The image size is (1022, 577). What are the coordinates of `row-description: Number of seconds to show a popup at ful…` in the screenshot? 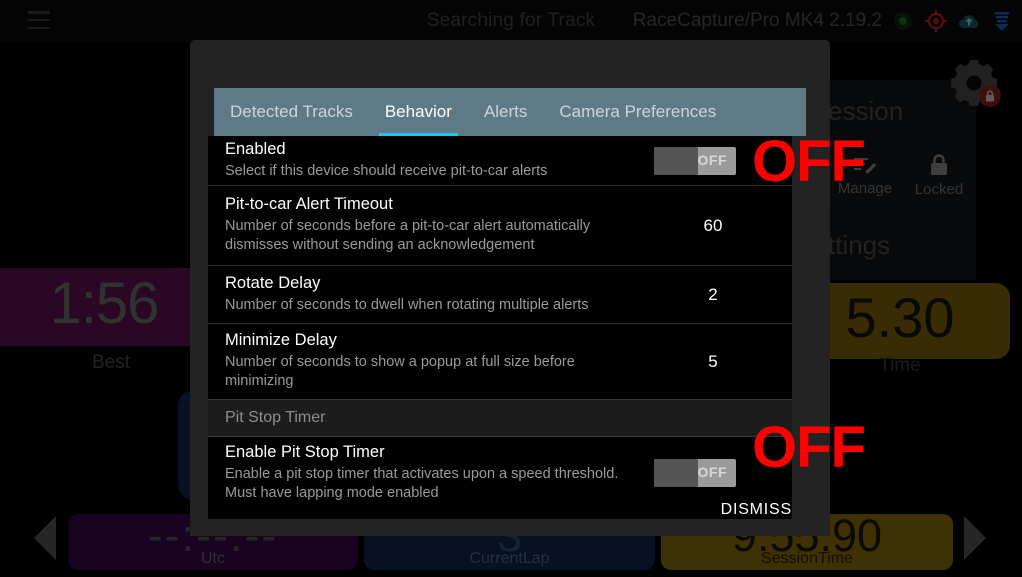 It's located at (400, 371).